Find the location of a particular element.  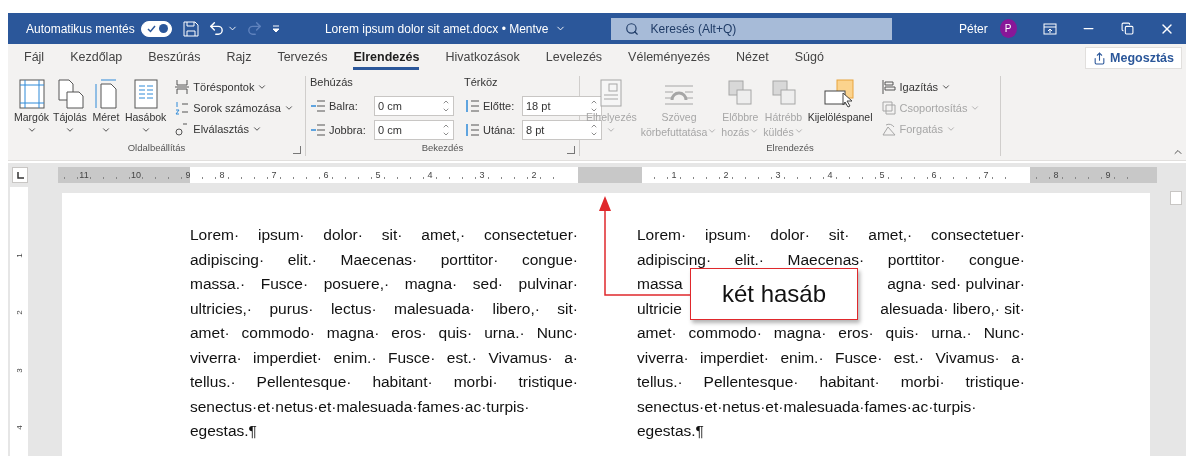

ribbon-tab: Rajz is located at coordinates (239, 58).